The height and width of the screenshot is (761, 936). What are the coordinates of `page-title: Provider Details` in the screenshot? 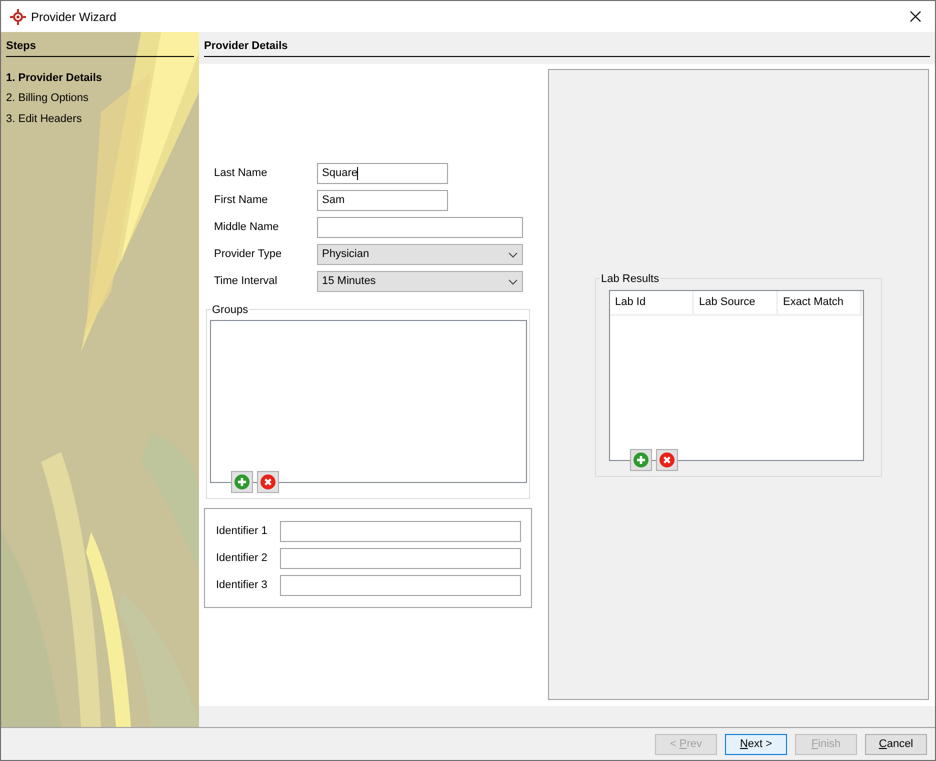 It's located at (567, 47).